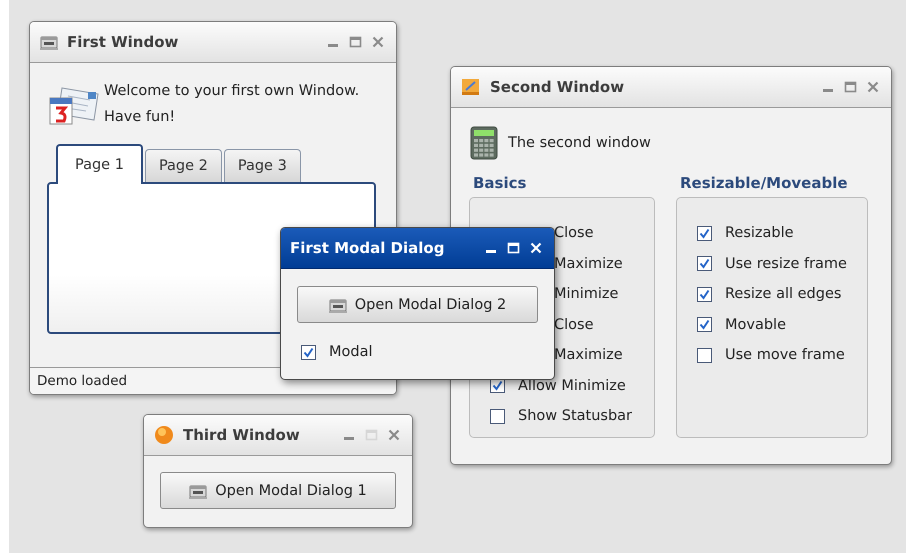  I want to click on notepad-icon, so click(471, 87).